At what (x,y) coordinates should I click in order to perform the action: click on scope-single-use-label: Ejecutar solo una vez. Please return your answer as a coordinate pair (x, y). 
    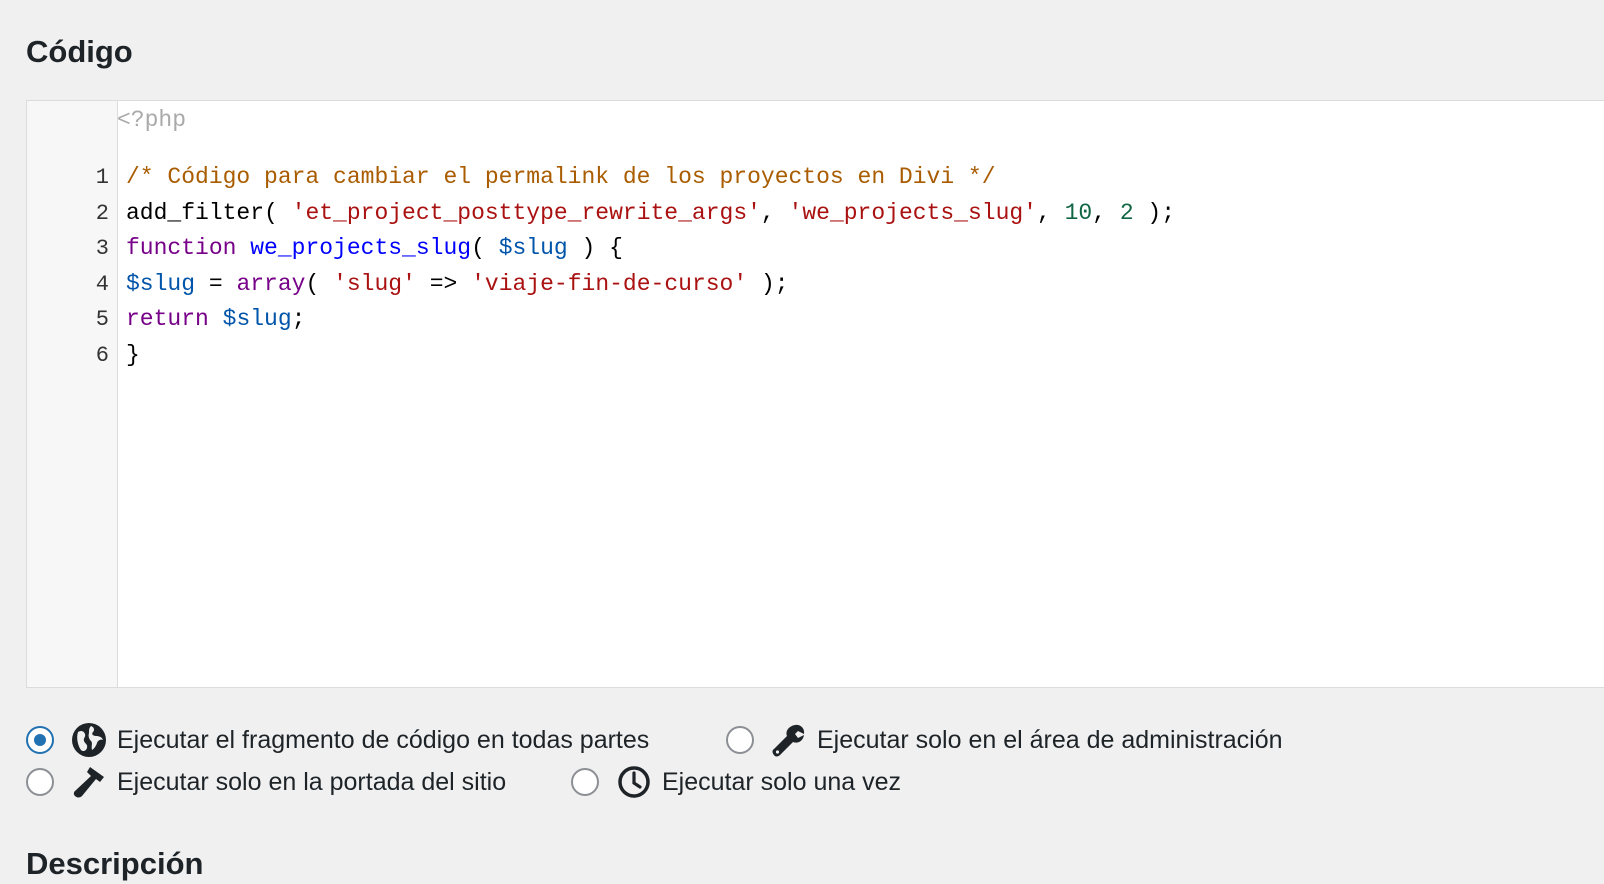
    Looking at the image, I should click on (782, 781).